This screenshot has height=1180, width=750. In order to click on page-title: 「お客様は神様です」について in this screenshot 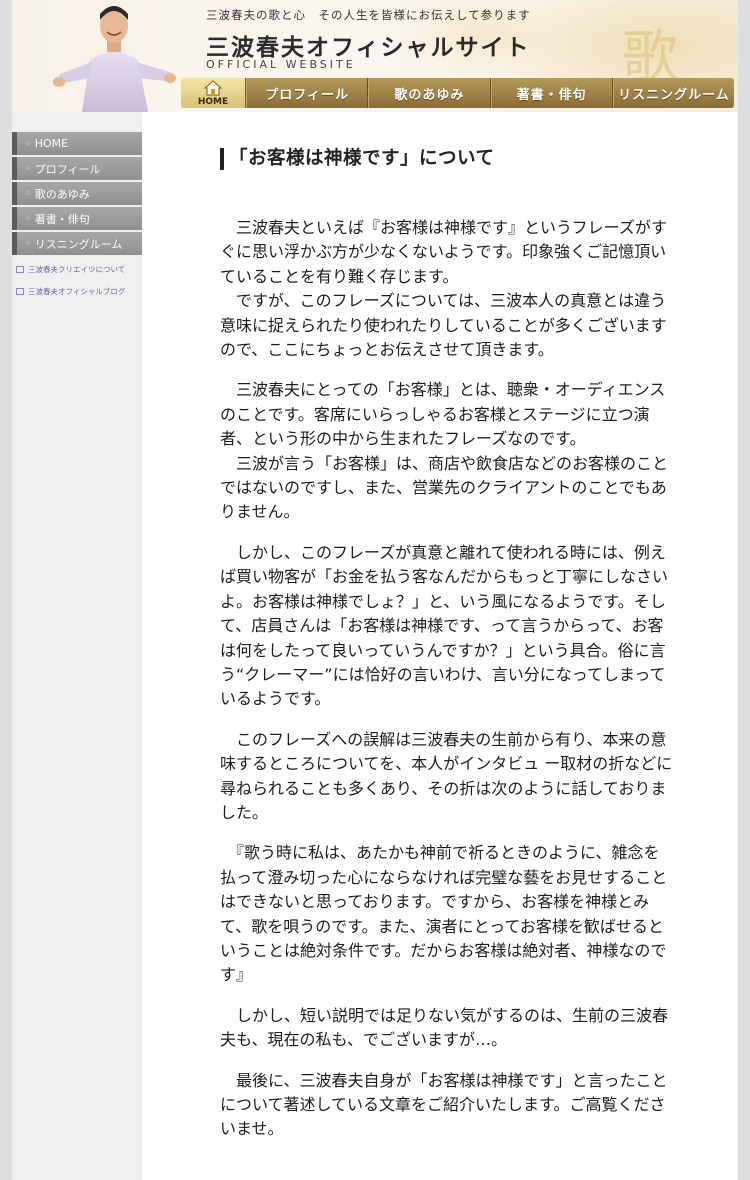, I will do `click(447, 159)`.